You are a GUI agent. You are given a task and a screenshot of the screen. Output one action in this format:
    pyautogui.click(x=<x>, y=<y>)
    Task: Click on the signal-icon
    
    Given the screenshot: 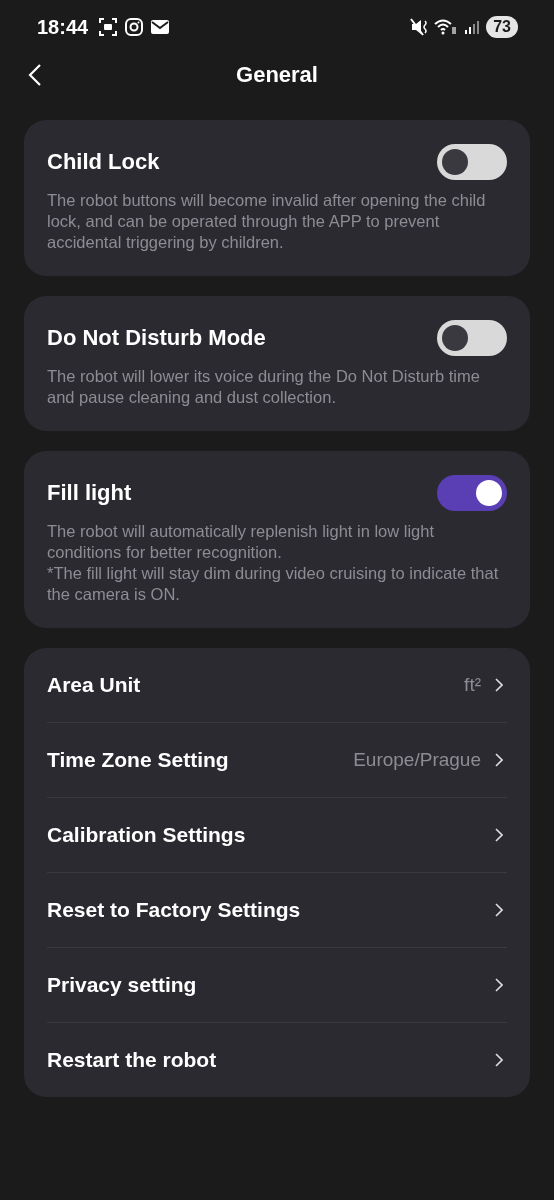 What is the action you would take?
    pyautogui.click(x=472, y=27)
    